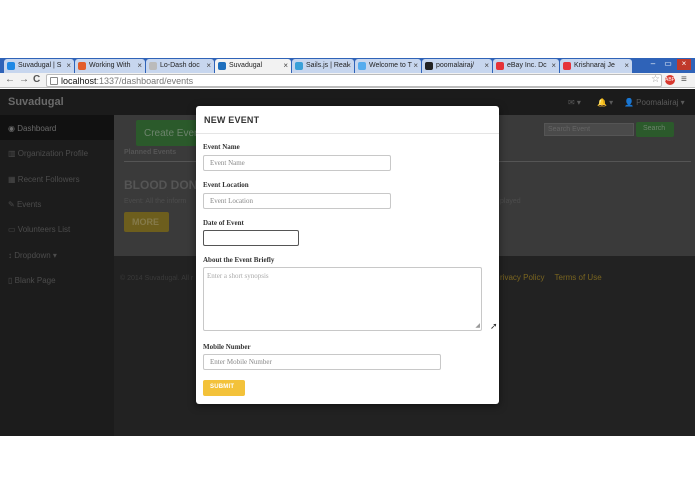 The height and width of the screenshot is (494, 695). I want to click on mobile-label: Mobile Number, so click(227, 347).